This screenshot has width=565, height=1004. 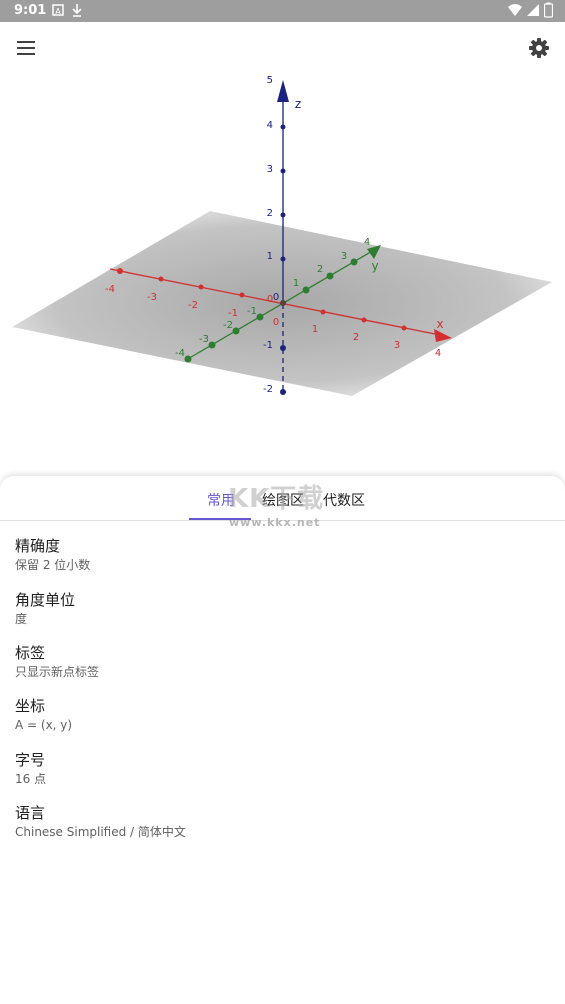 What do you see at coordinates (270, 256) in the screenshot?
I see `z-tick-label: 1` at bounding box center [270, 256].